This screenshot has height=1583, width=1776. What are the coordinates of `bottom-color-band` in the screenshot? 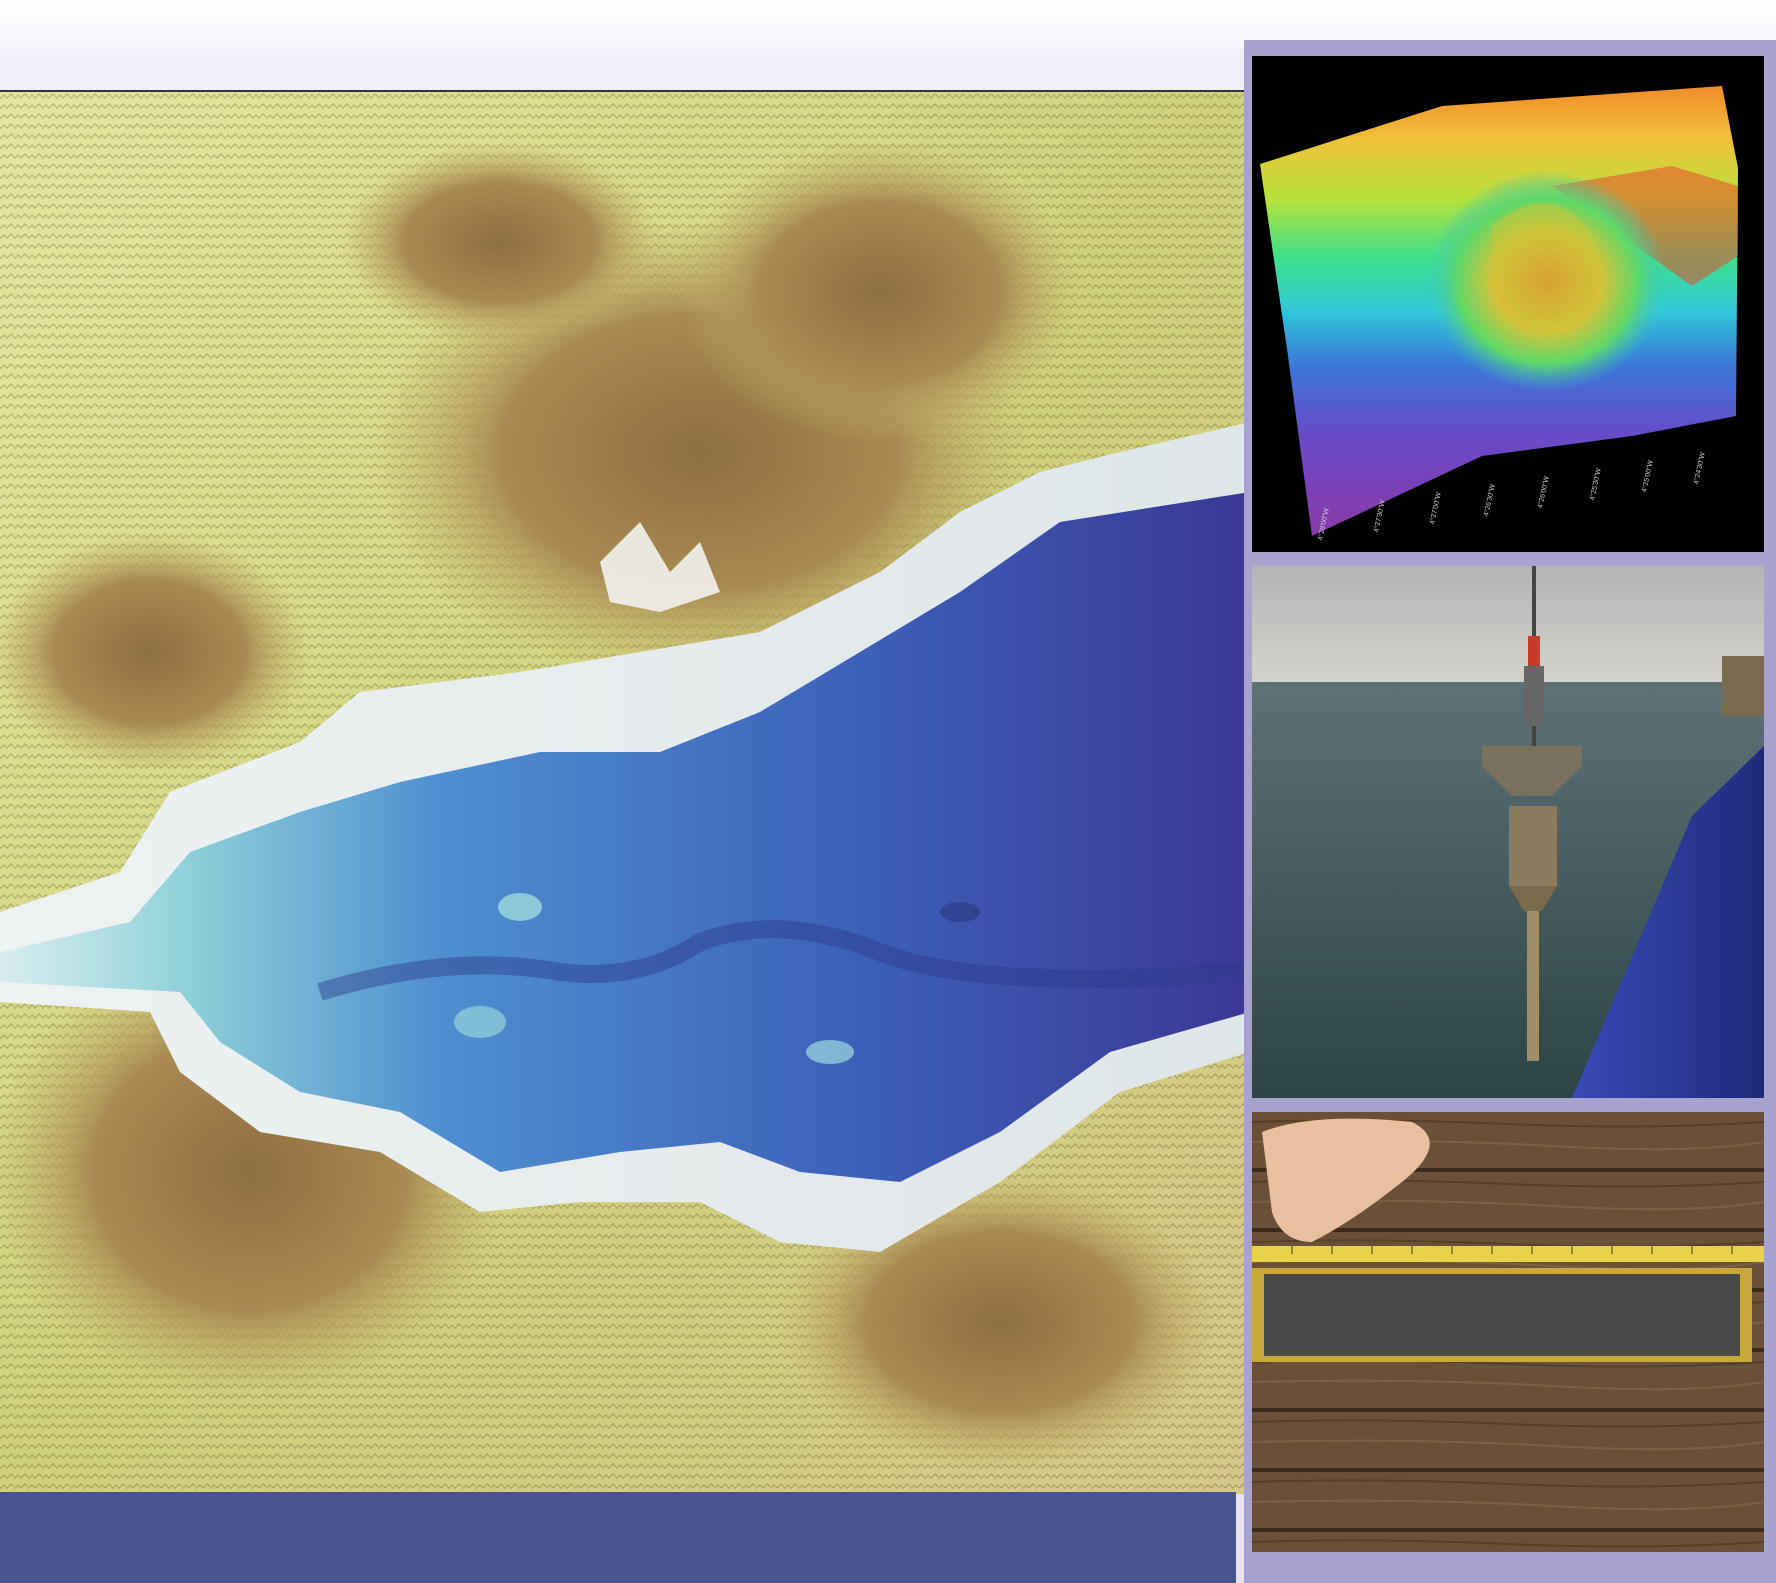 It's located at (618, 1537).